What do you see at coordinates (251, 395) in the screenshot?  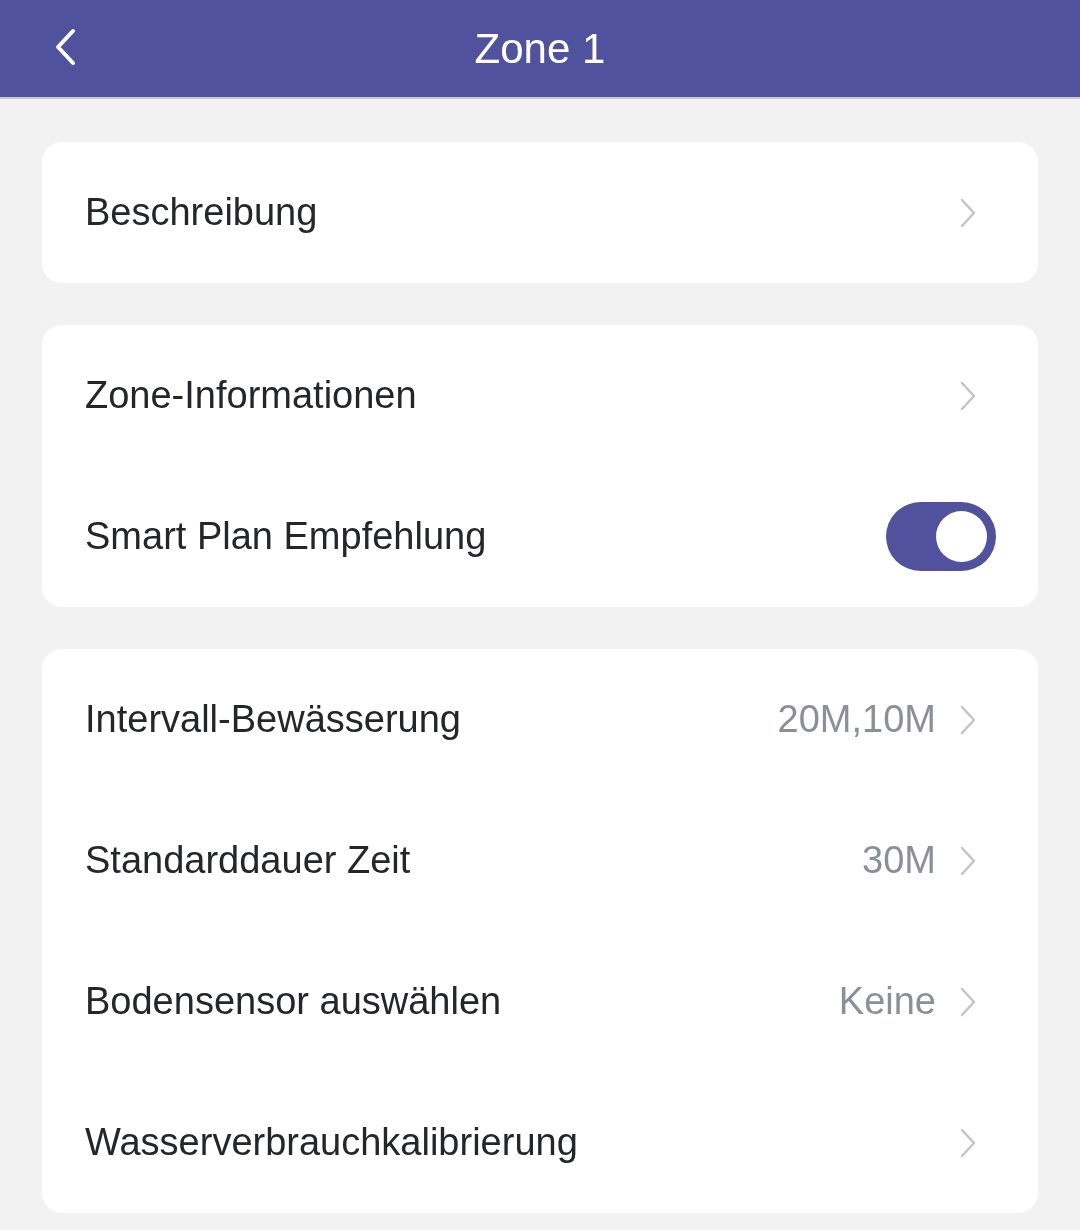 I see `setting-label: Zone-Informationen` at bounding box center [251, 395].